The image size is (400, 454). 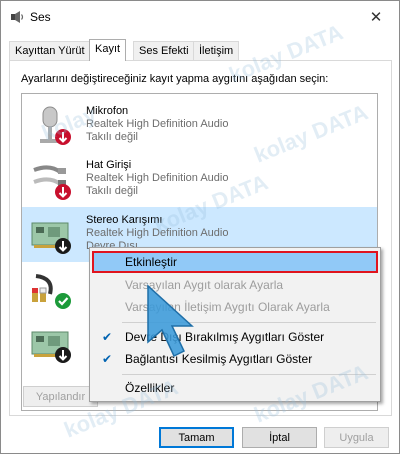 I want to click on menu-item-label: Özellikler, so click(x=150, y=388).